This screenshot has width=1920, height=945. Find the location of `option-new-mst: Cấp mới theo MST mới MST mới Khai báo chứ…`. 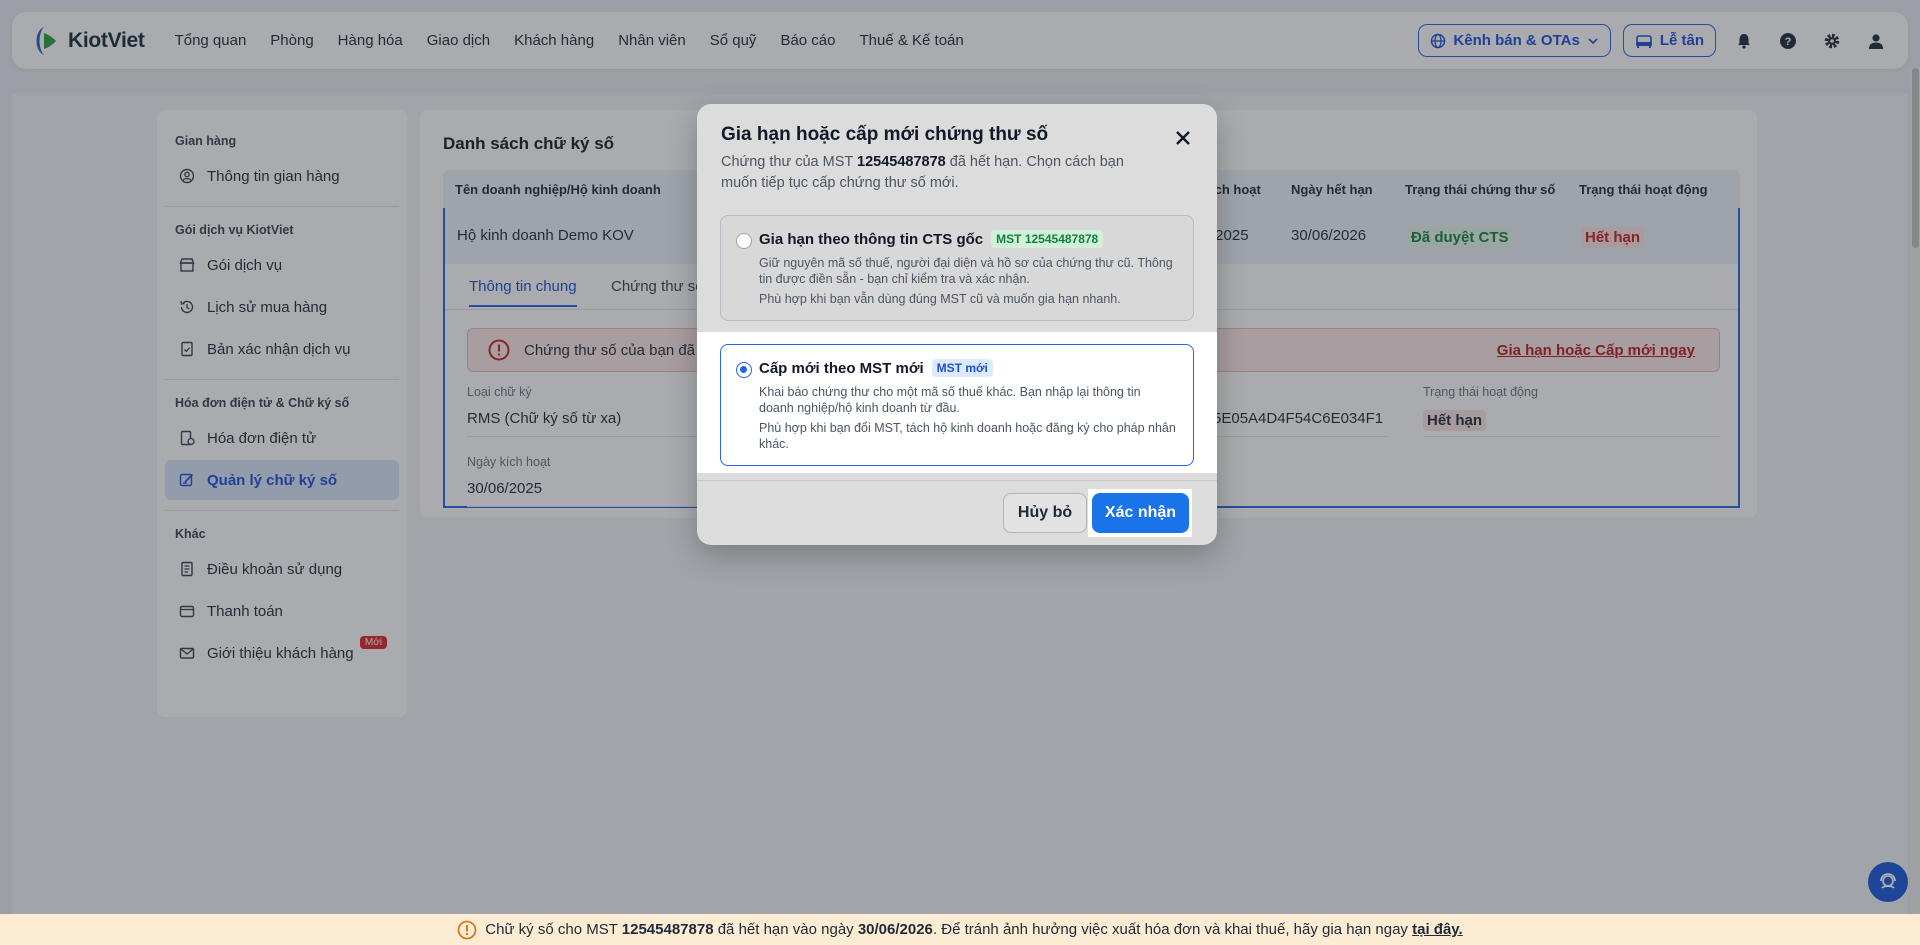

option-new-mst: Cấp mới theo MST mới MST mới Khai báo chứ… is located at coordinates (957, 405).